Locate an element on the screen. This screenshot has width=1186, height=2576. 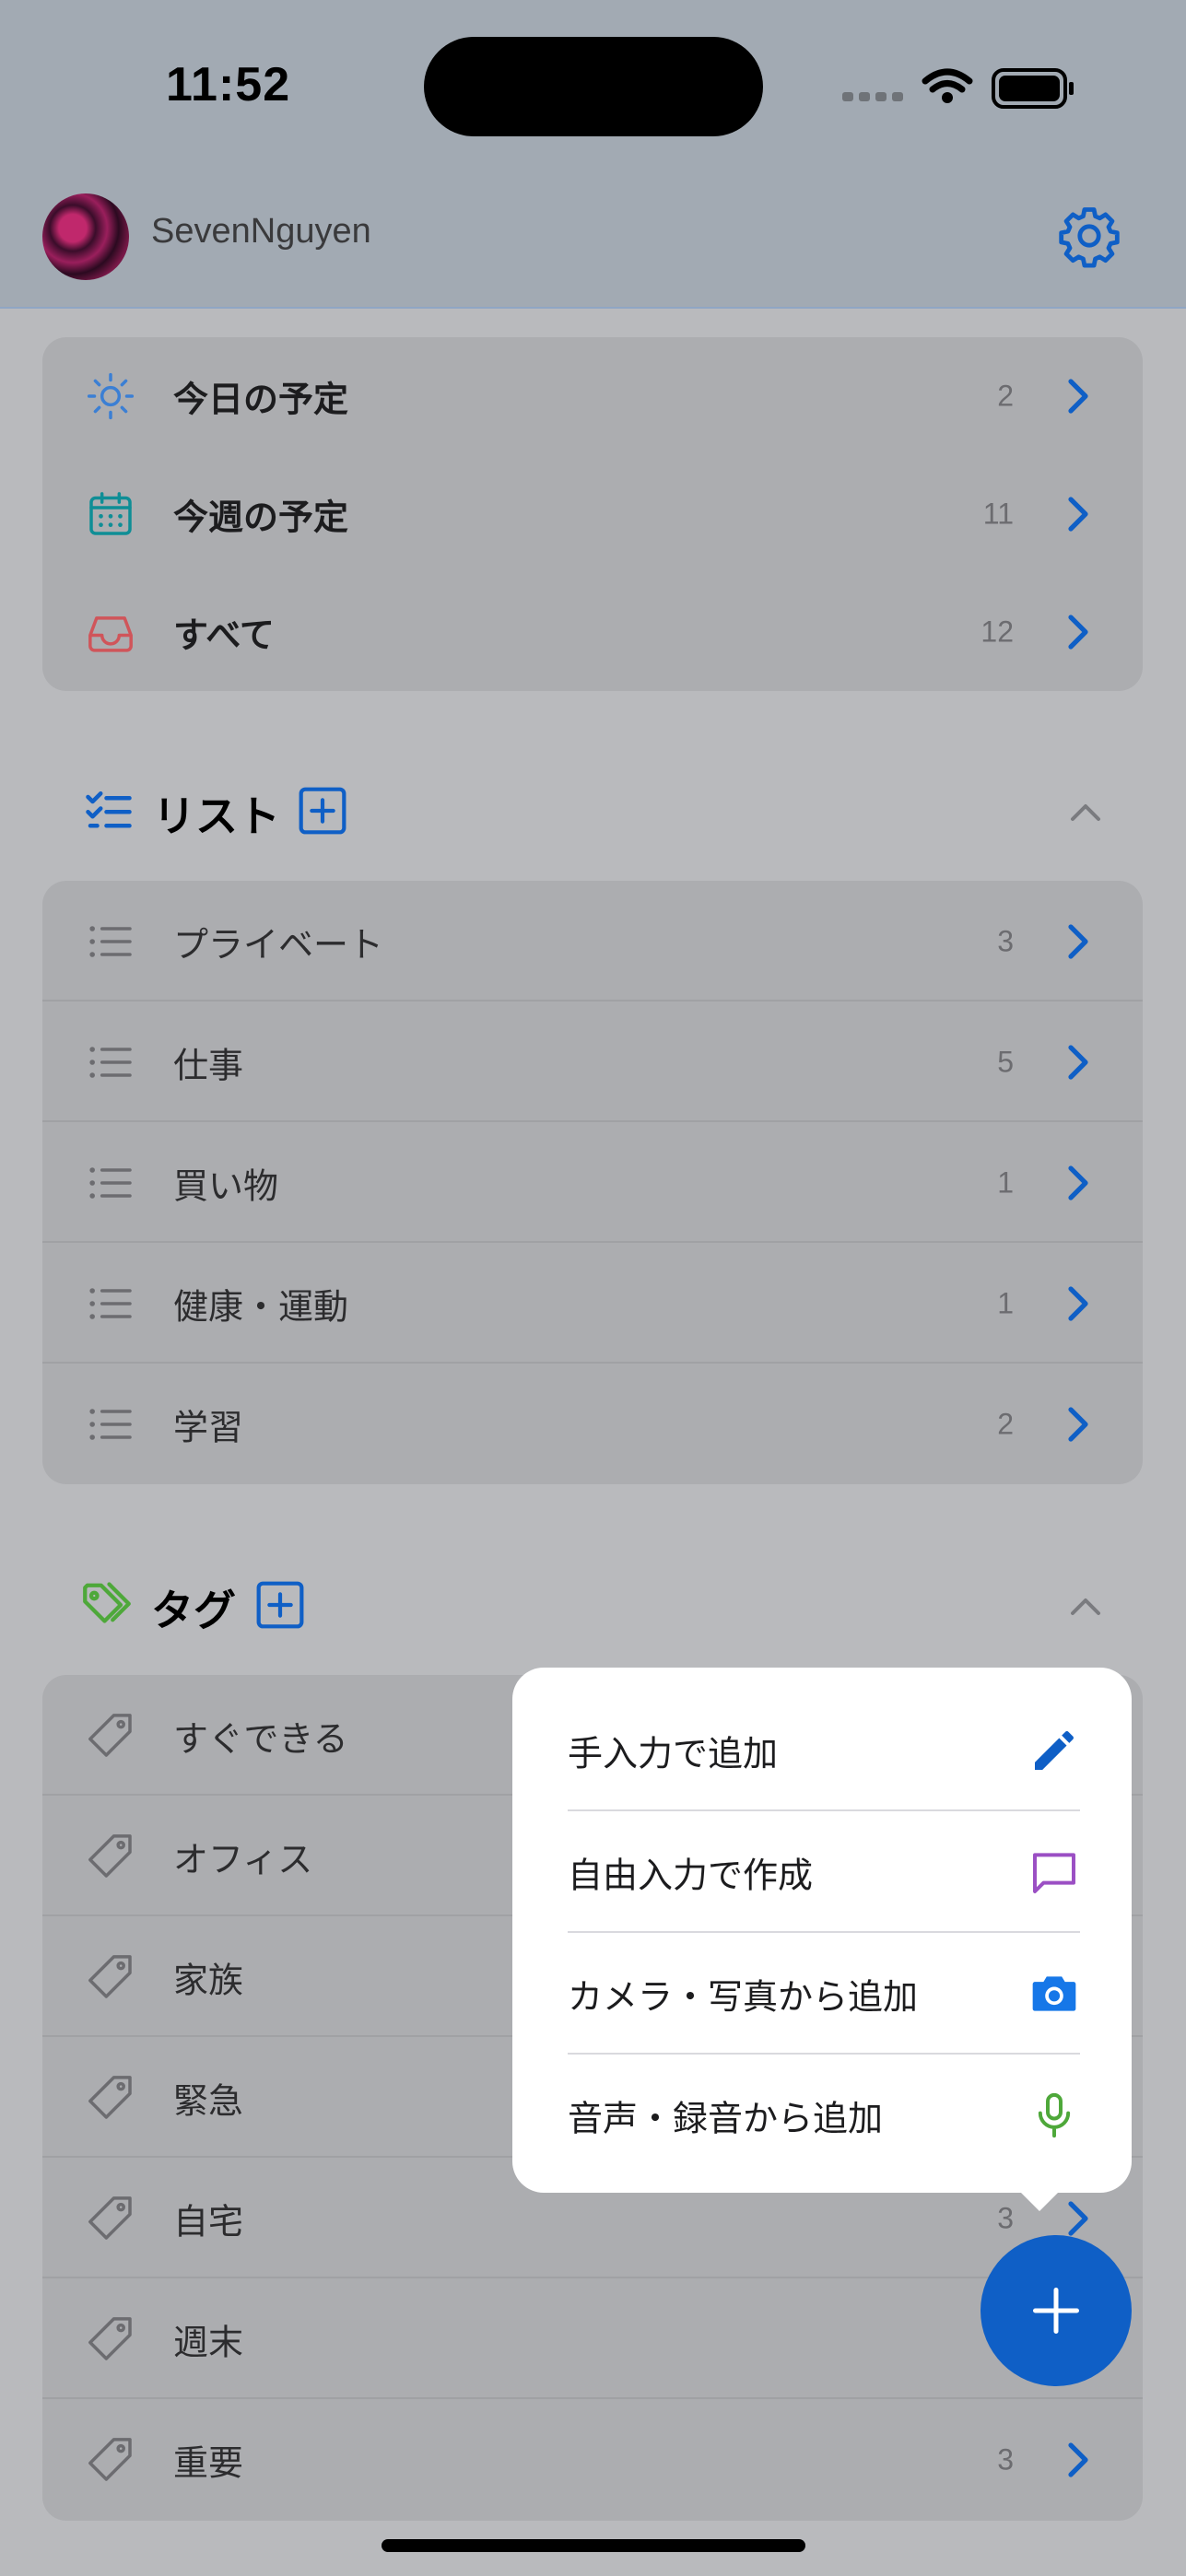
tag-label: オフィス is located at coordinates (243, 1859).